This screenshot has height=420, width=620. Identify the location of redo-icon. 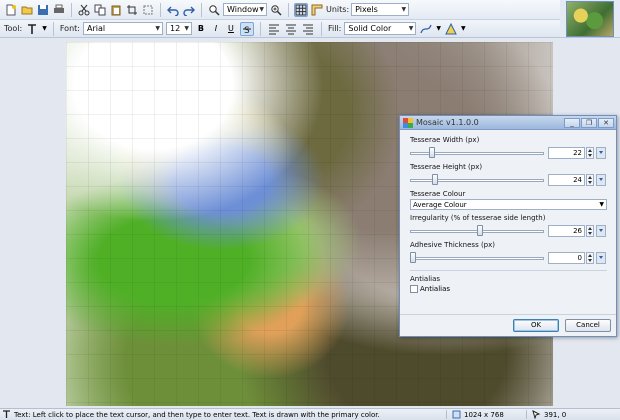
(189, 10).